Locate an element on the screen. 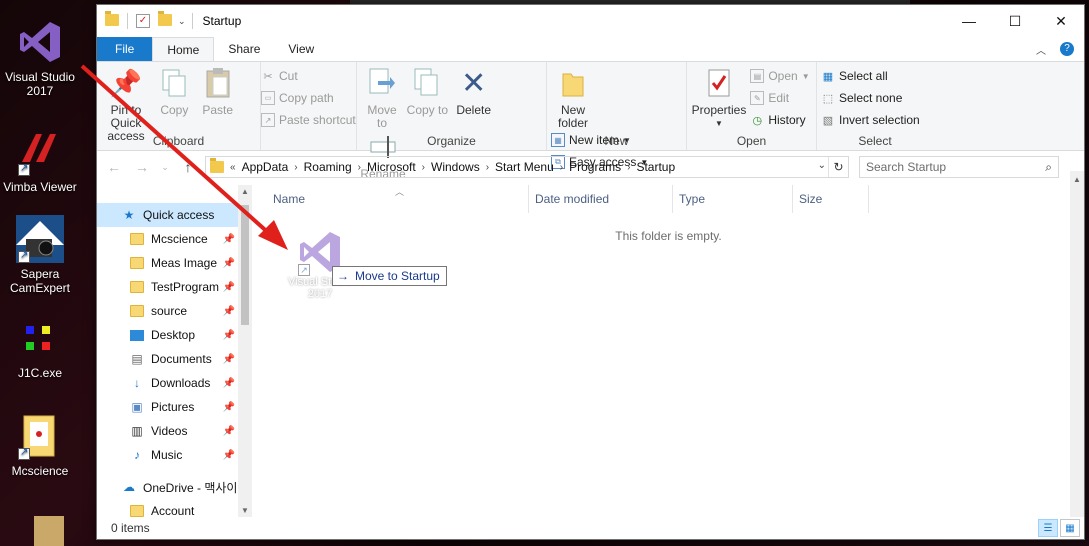  tab-view: View is located at coordinates (301, 49).